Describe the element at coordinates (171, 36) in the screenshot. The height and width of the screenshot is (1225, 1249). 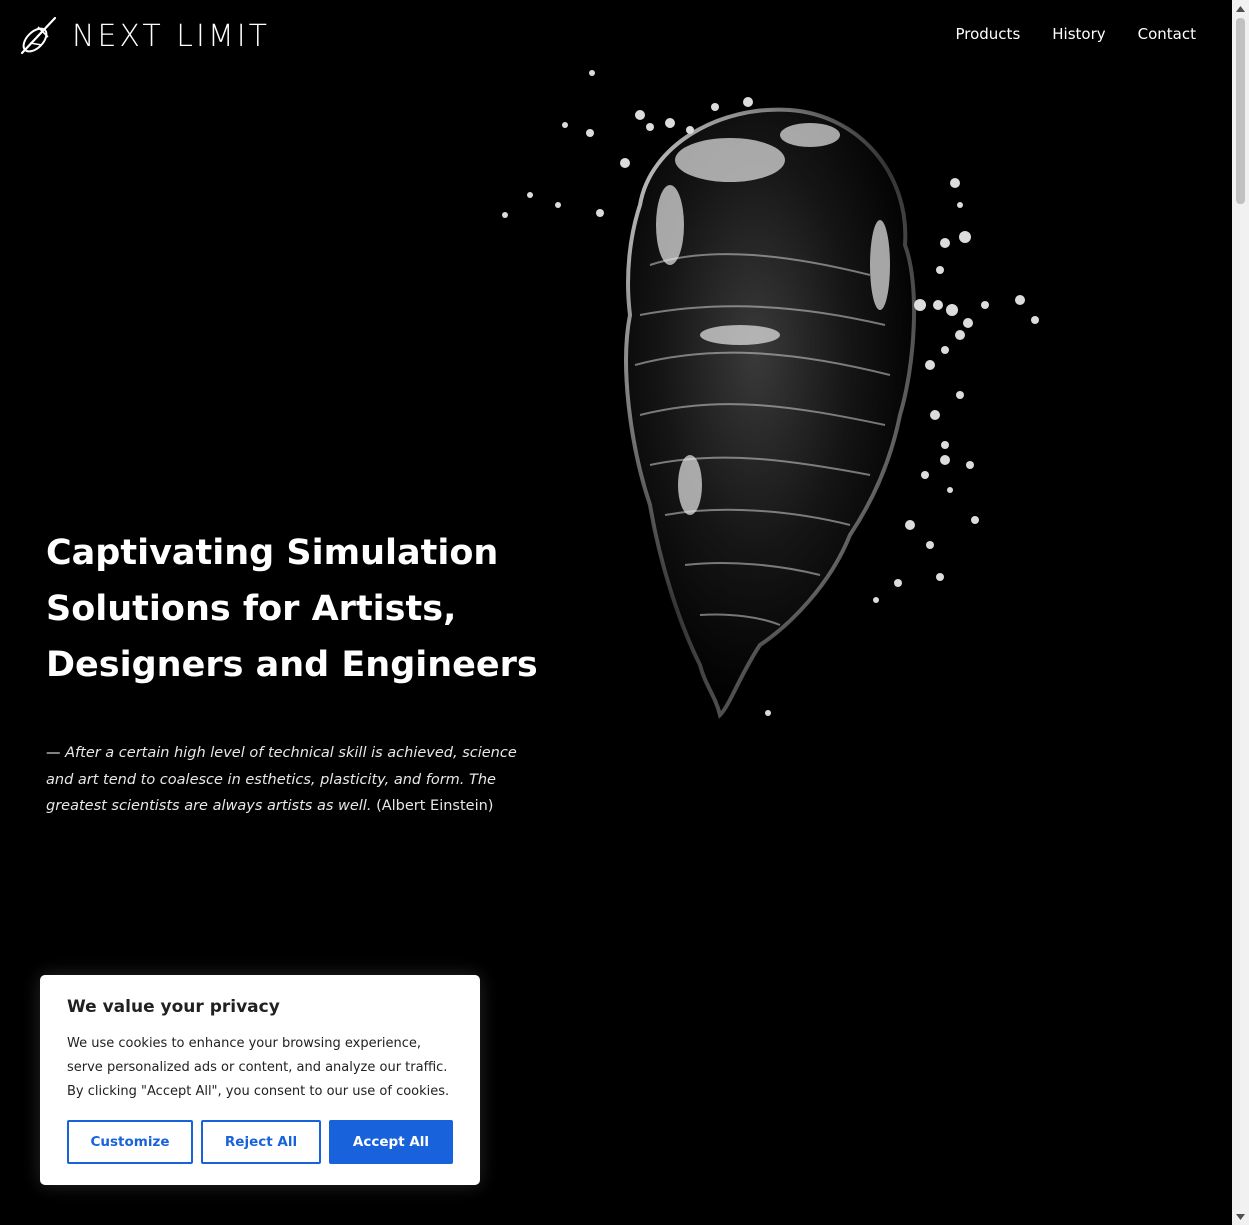
I see `brand-name: NEXT LIMIT` at that location.